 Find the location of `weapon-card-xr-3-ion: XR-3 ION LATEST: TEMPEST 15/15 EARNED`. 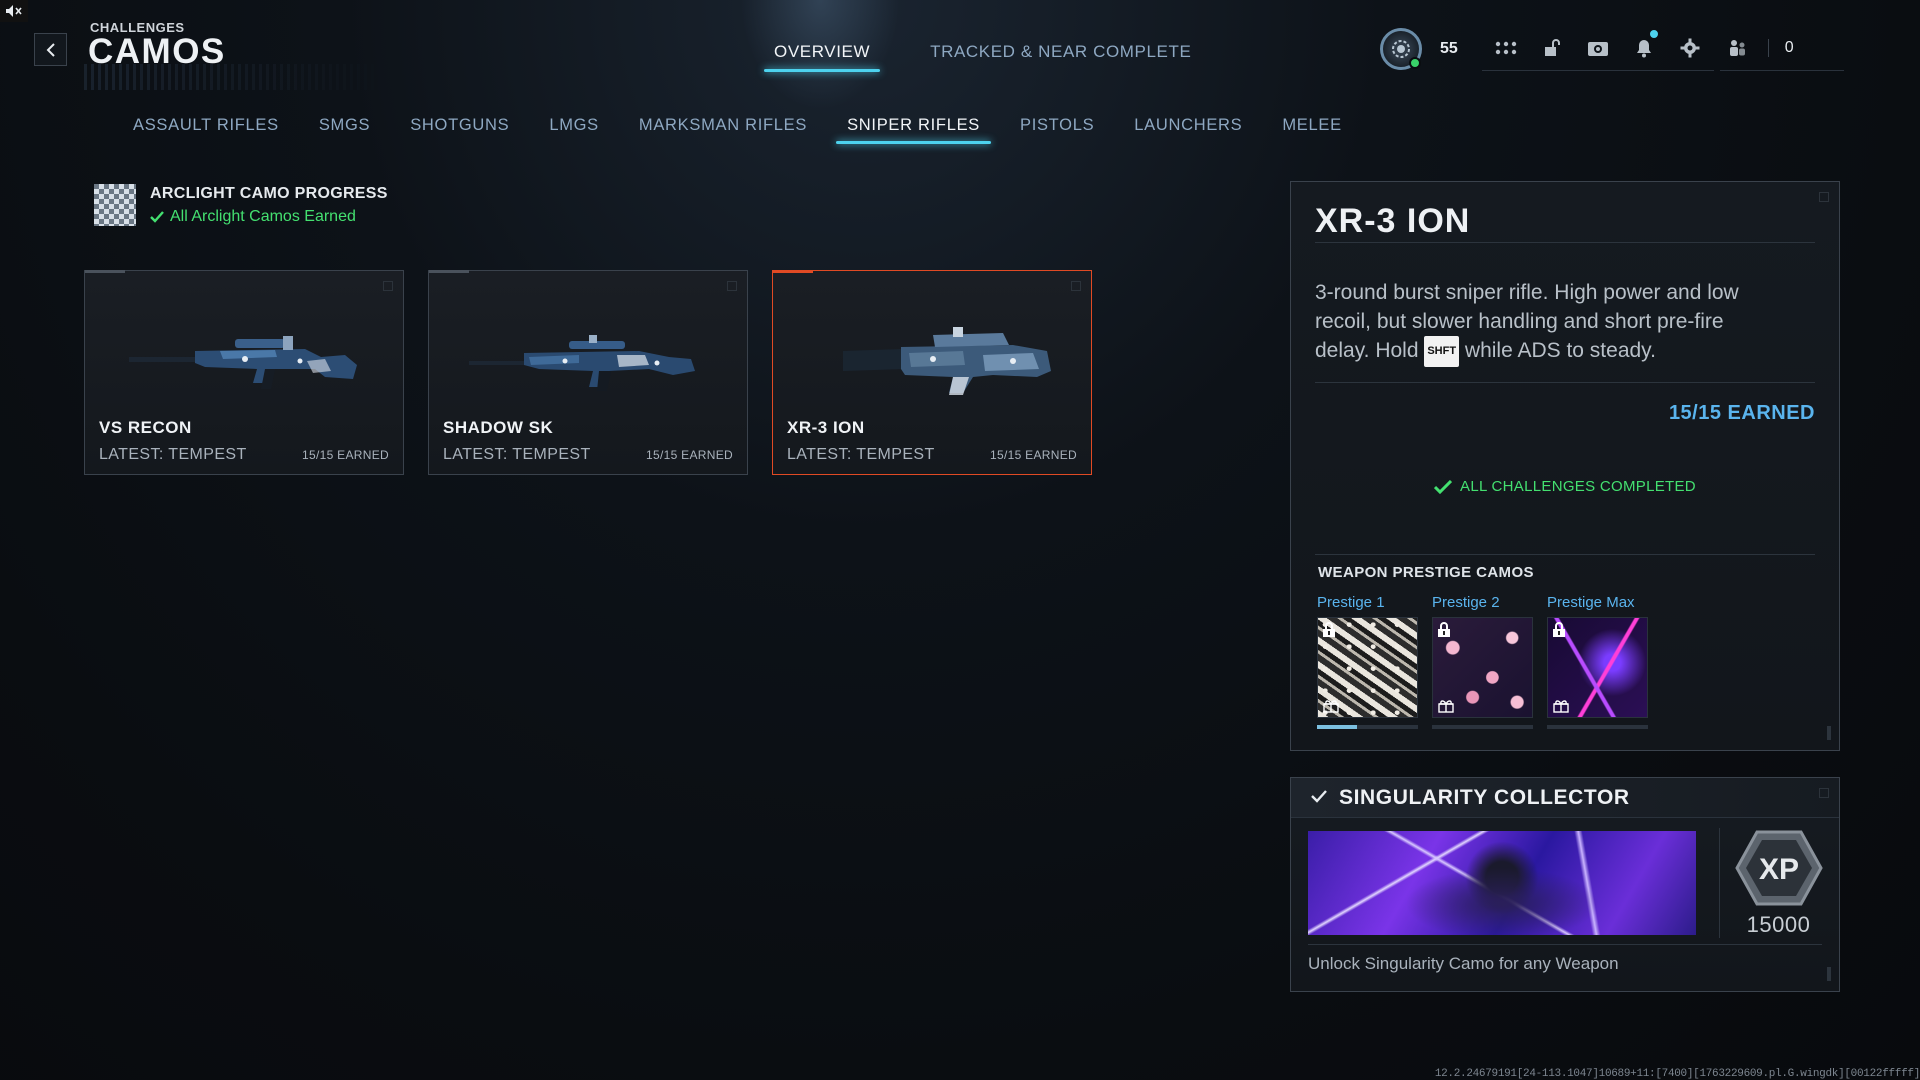

weapon-card-xr-3-ion: XR-3 ION LATEST: TEMPEST 15/15 EARNED is located at coordinates (932, 372).